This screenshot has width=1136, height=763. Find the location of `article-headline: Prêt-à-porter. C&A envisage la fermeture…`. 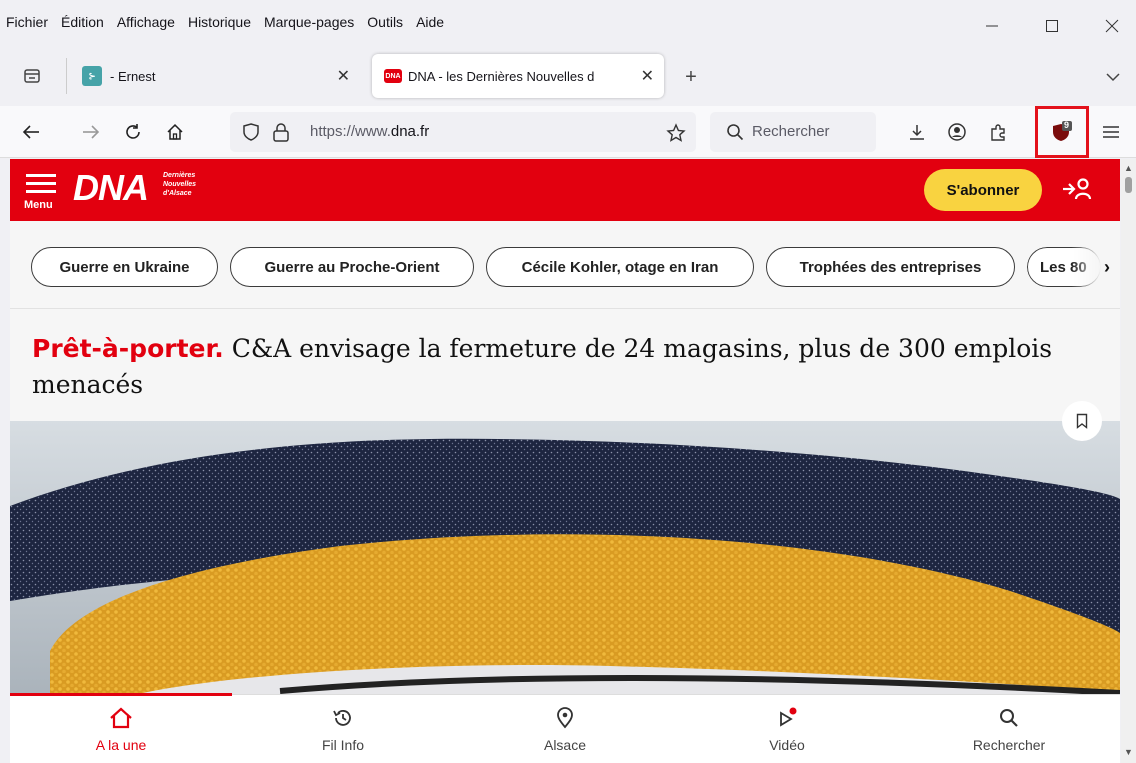

article-headline: Prêt-à-porter. C&A envisage la fermeture… is located at coordinates (562, 367).